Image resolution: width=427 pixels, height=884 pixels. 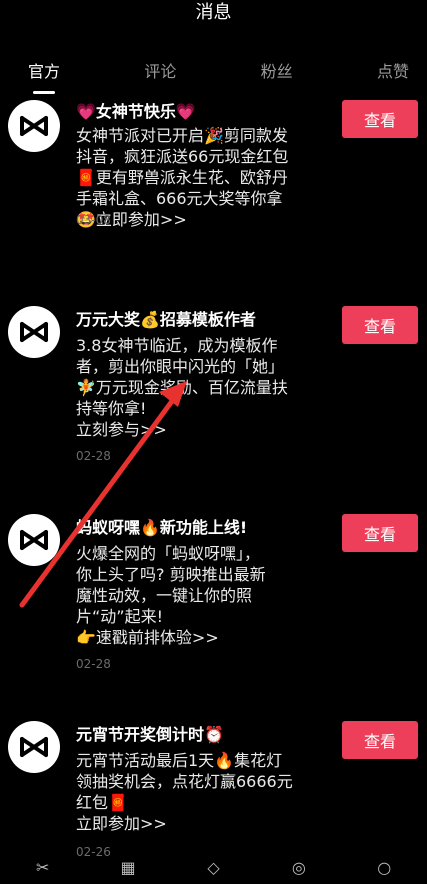 What do you see at coordinates (93, 220) in the screenshot?
I see `message-date: 03-08` at bounding box center [93, 220].